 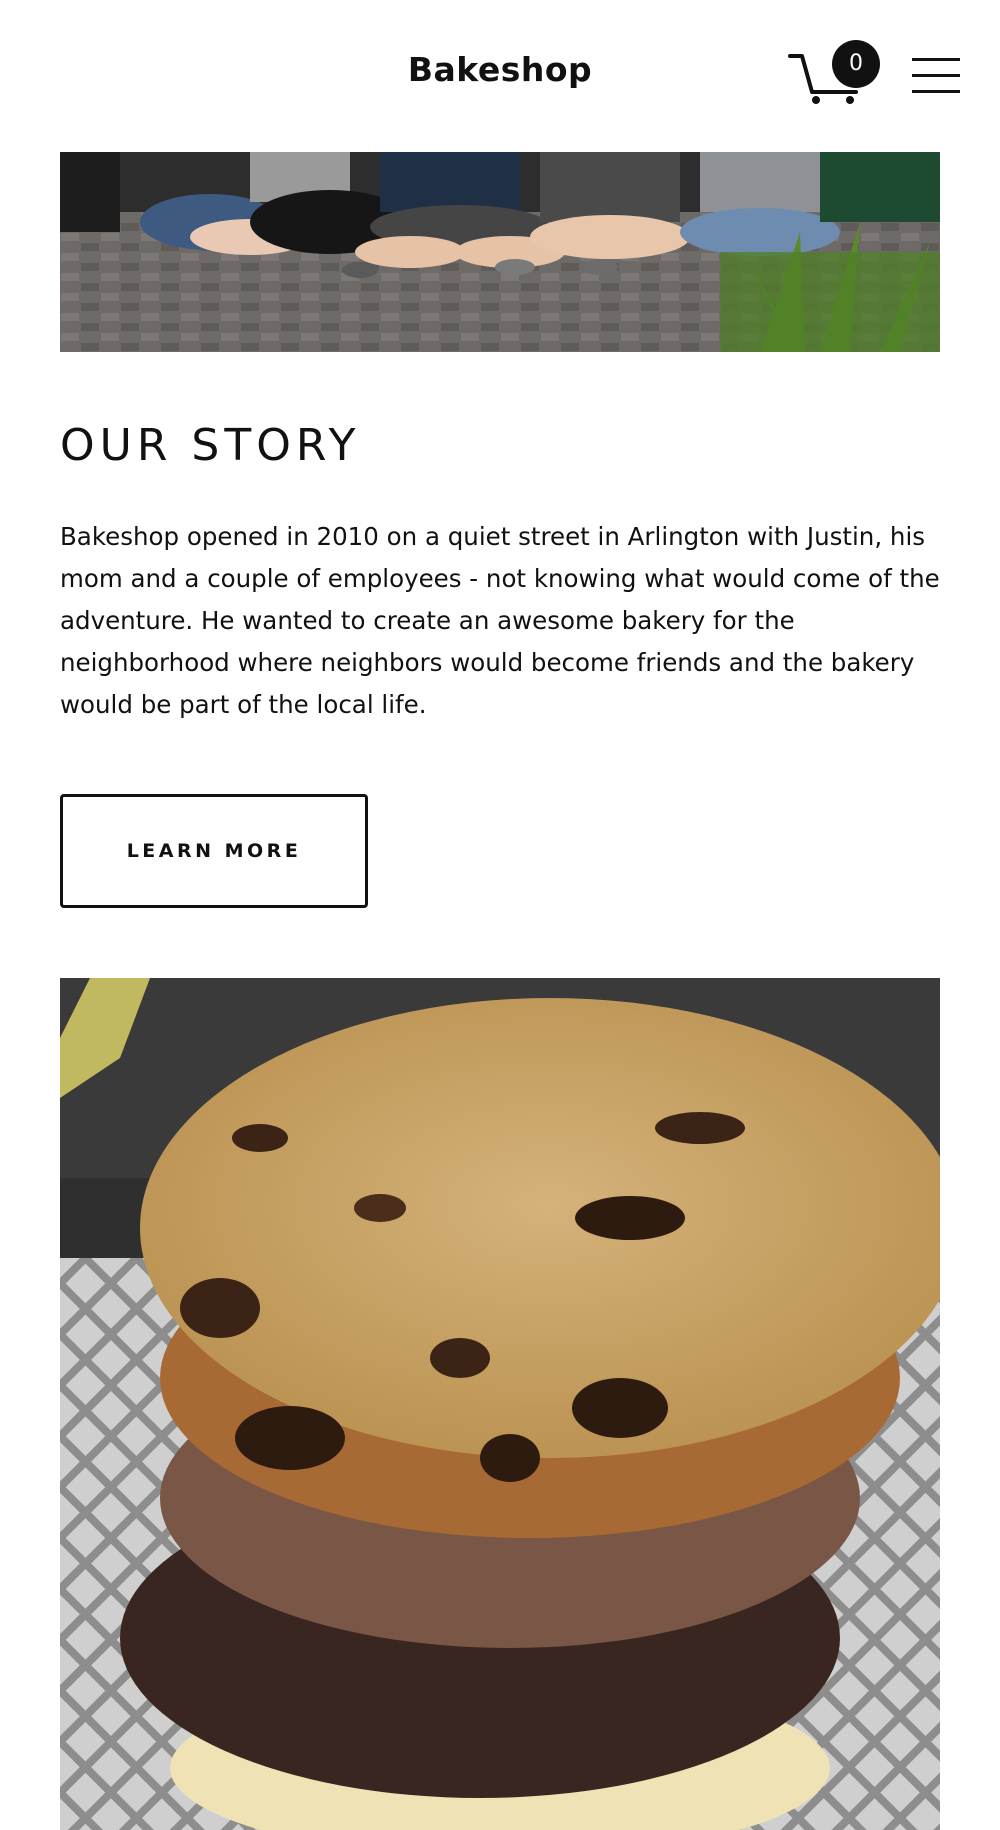 I want to click on team-photo, so click(x=500, y=252).